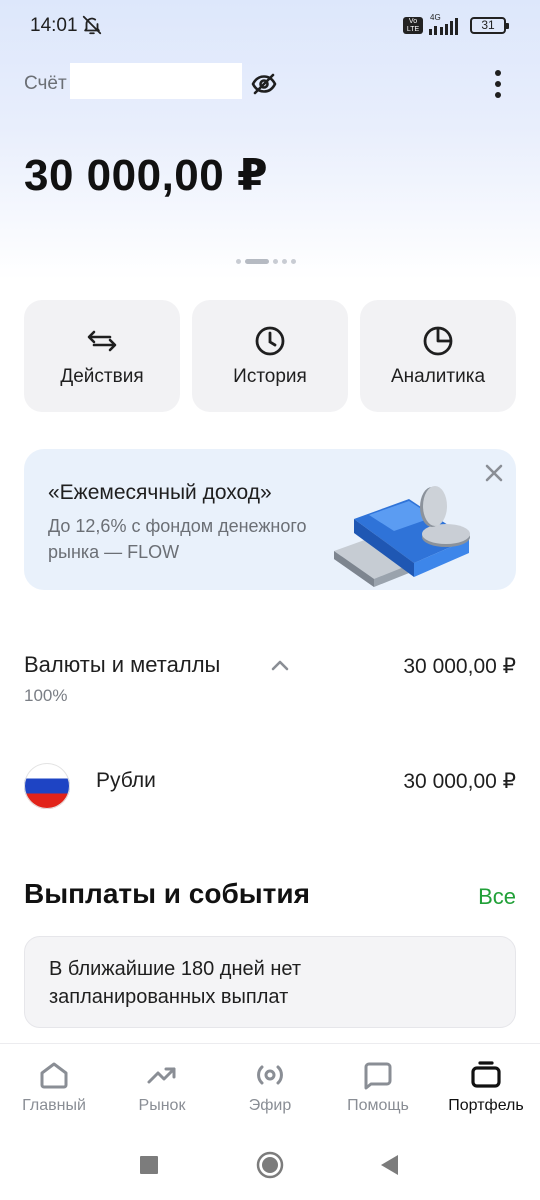 This screenshot has height=1200, width=540. Describe the element at coordinates (438, 376) in the screenshot. I see `analytics-label: Аналитика` at that location.